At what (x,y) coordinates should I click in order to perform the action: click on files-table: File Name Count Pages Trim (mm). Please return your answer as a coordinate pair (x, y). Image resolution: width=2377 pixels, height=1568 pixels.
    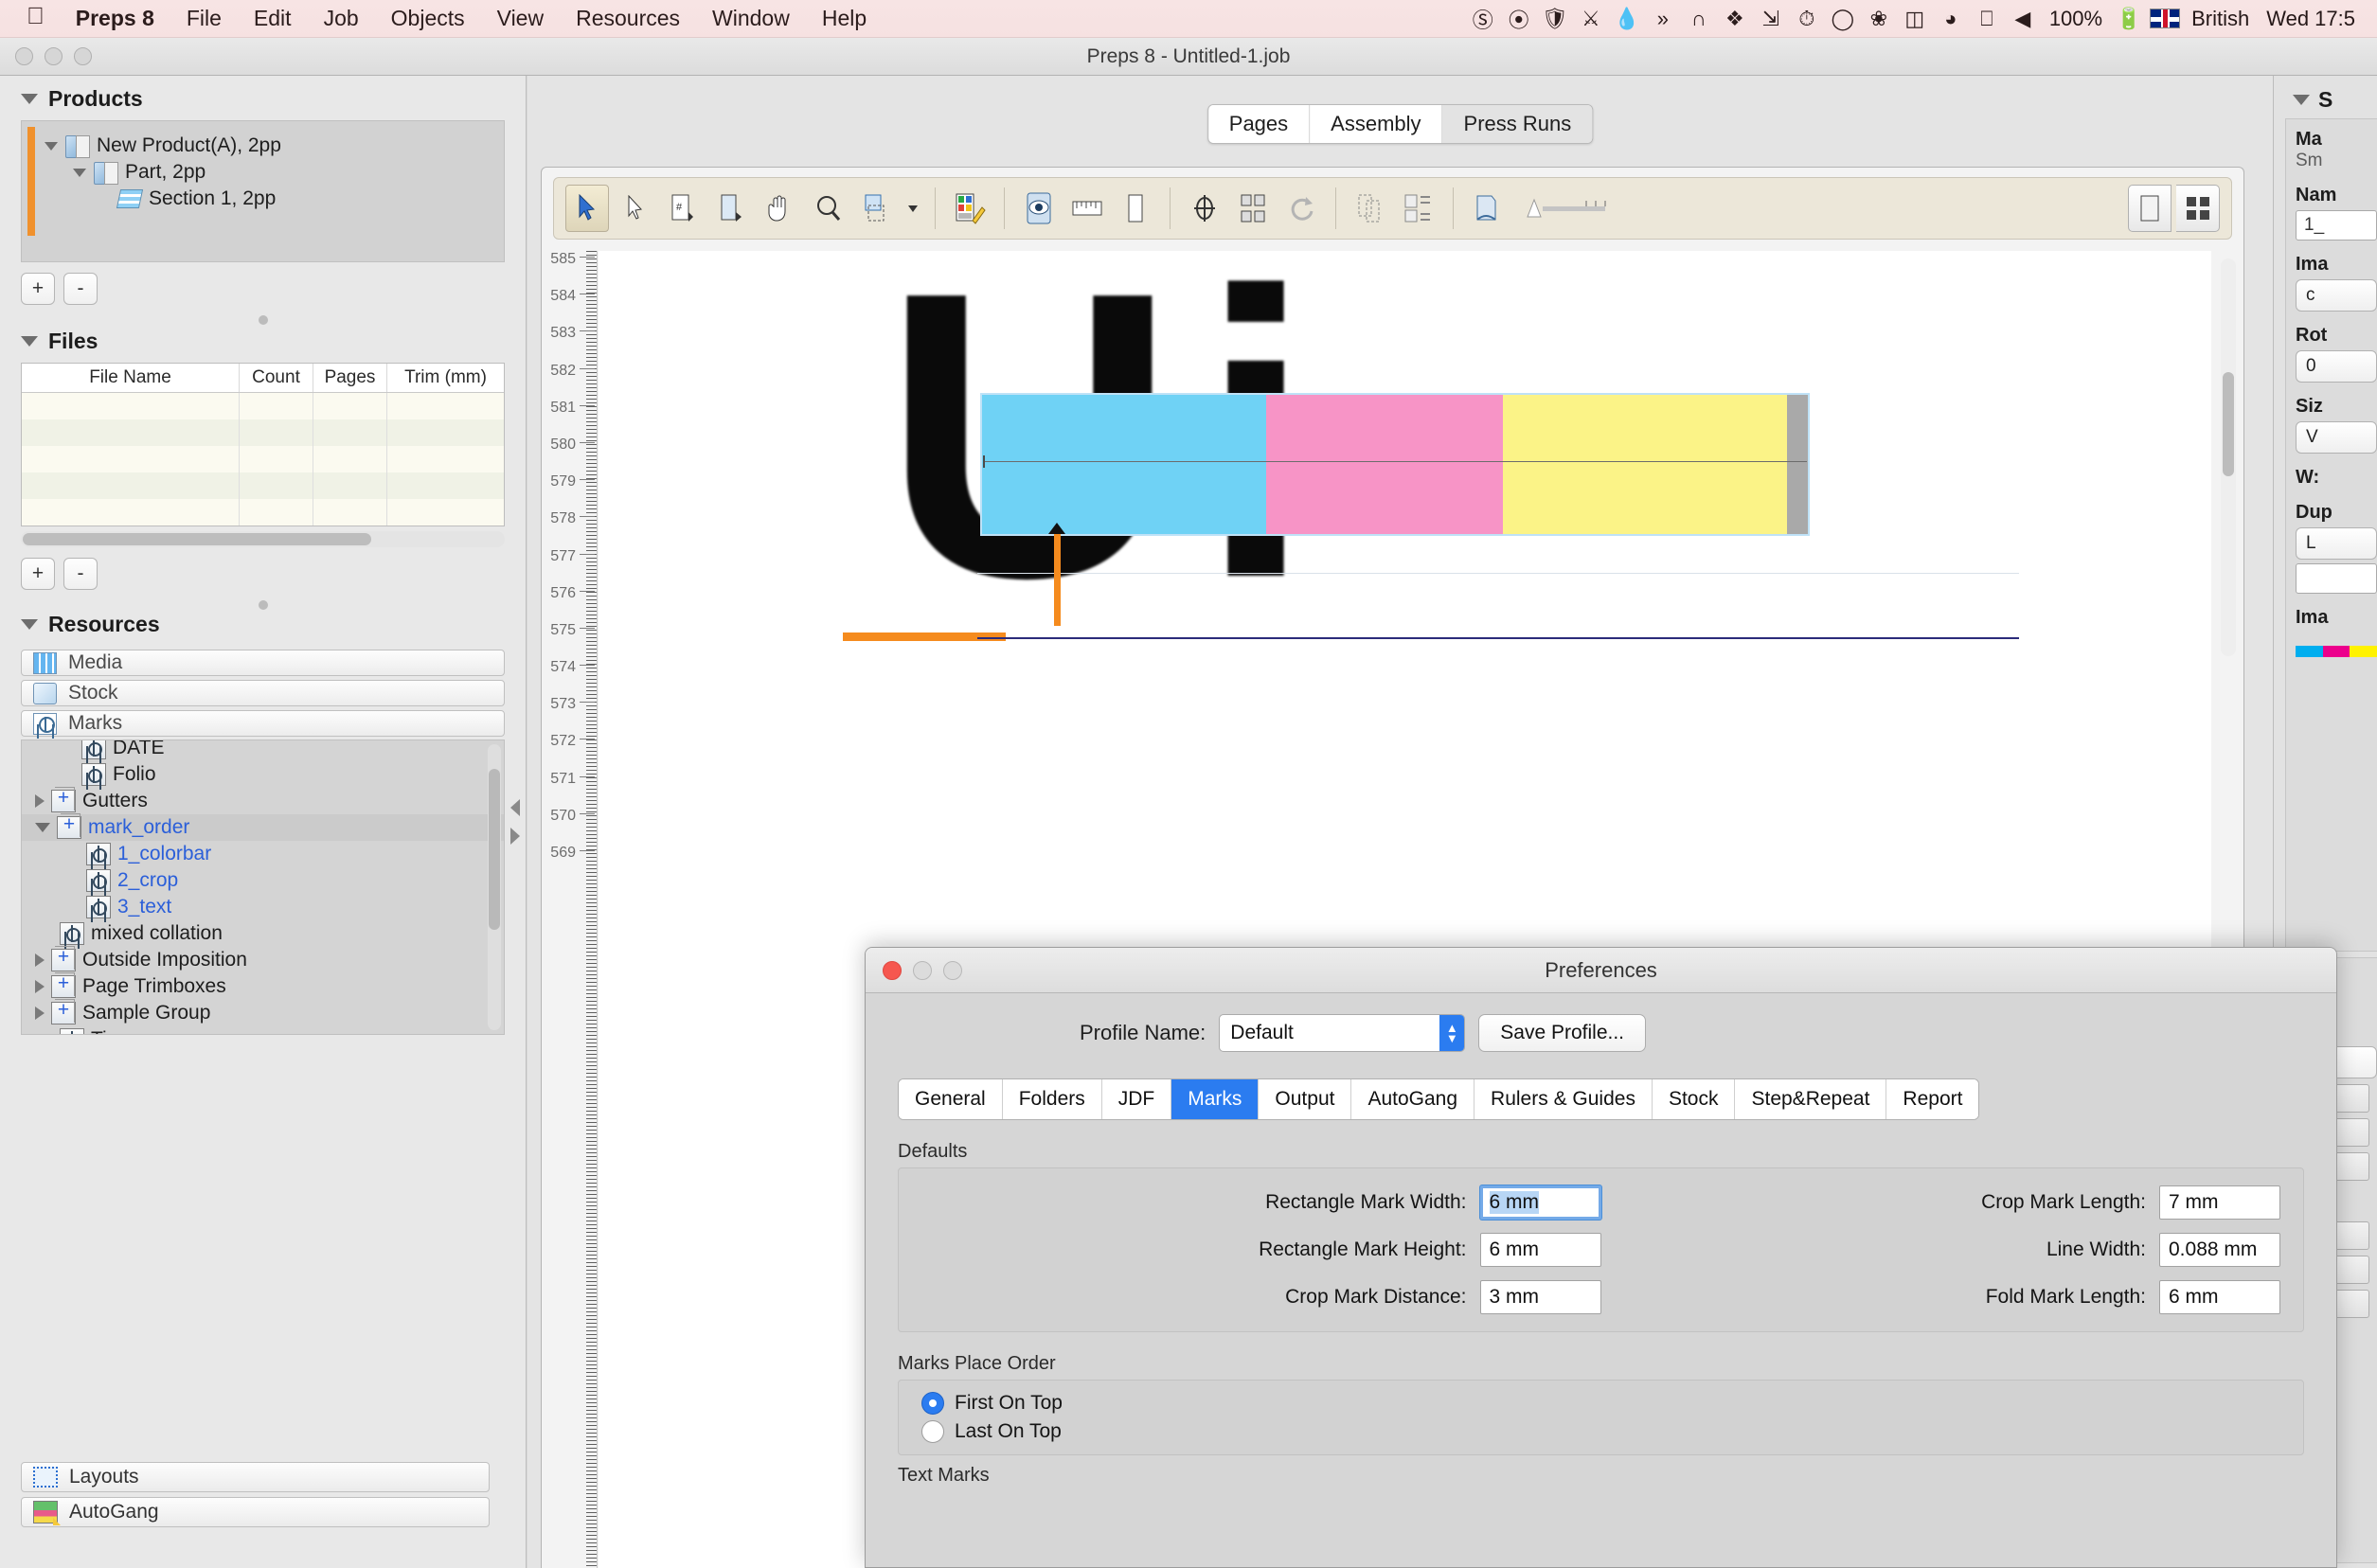
    Looking at the image, I should click on (263, 444).